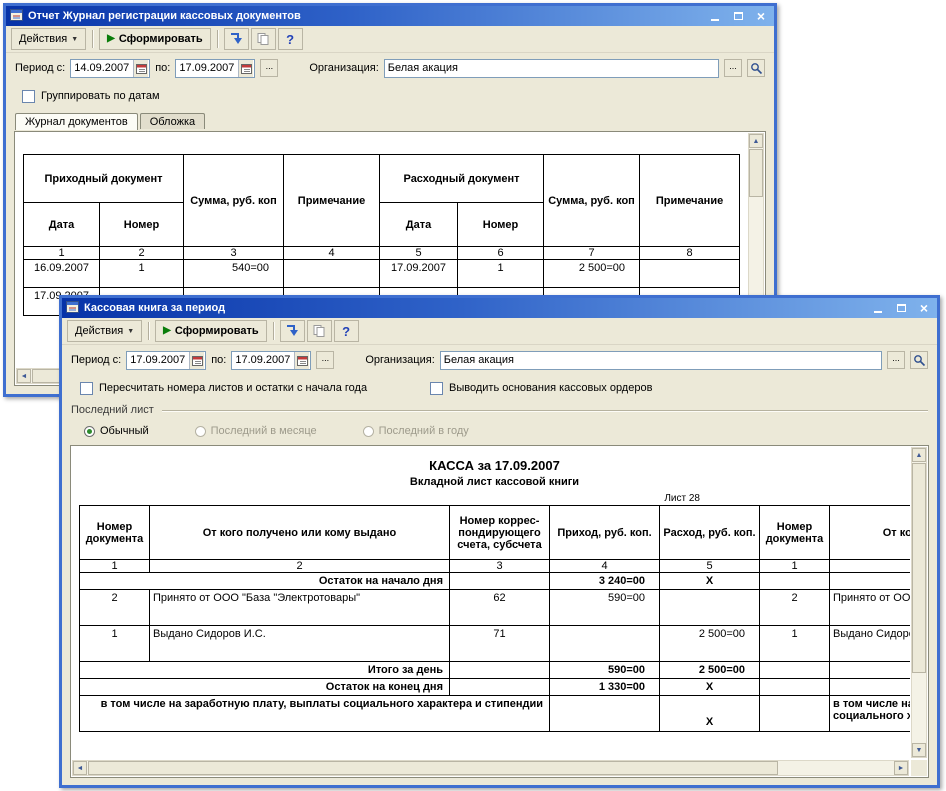 This screenshot has height=791, width=946. Describe the element at coordinates (40, 68) in the screenshot. I see `period-from-label: Период с:` at that location.